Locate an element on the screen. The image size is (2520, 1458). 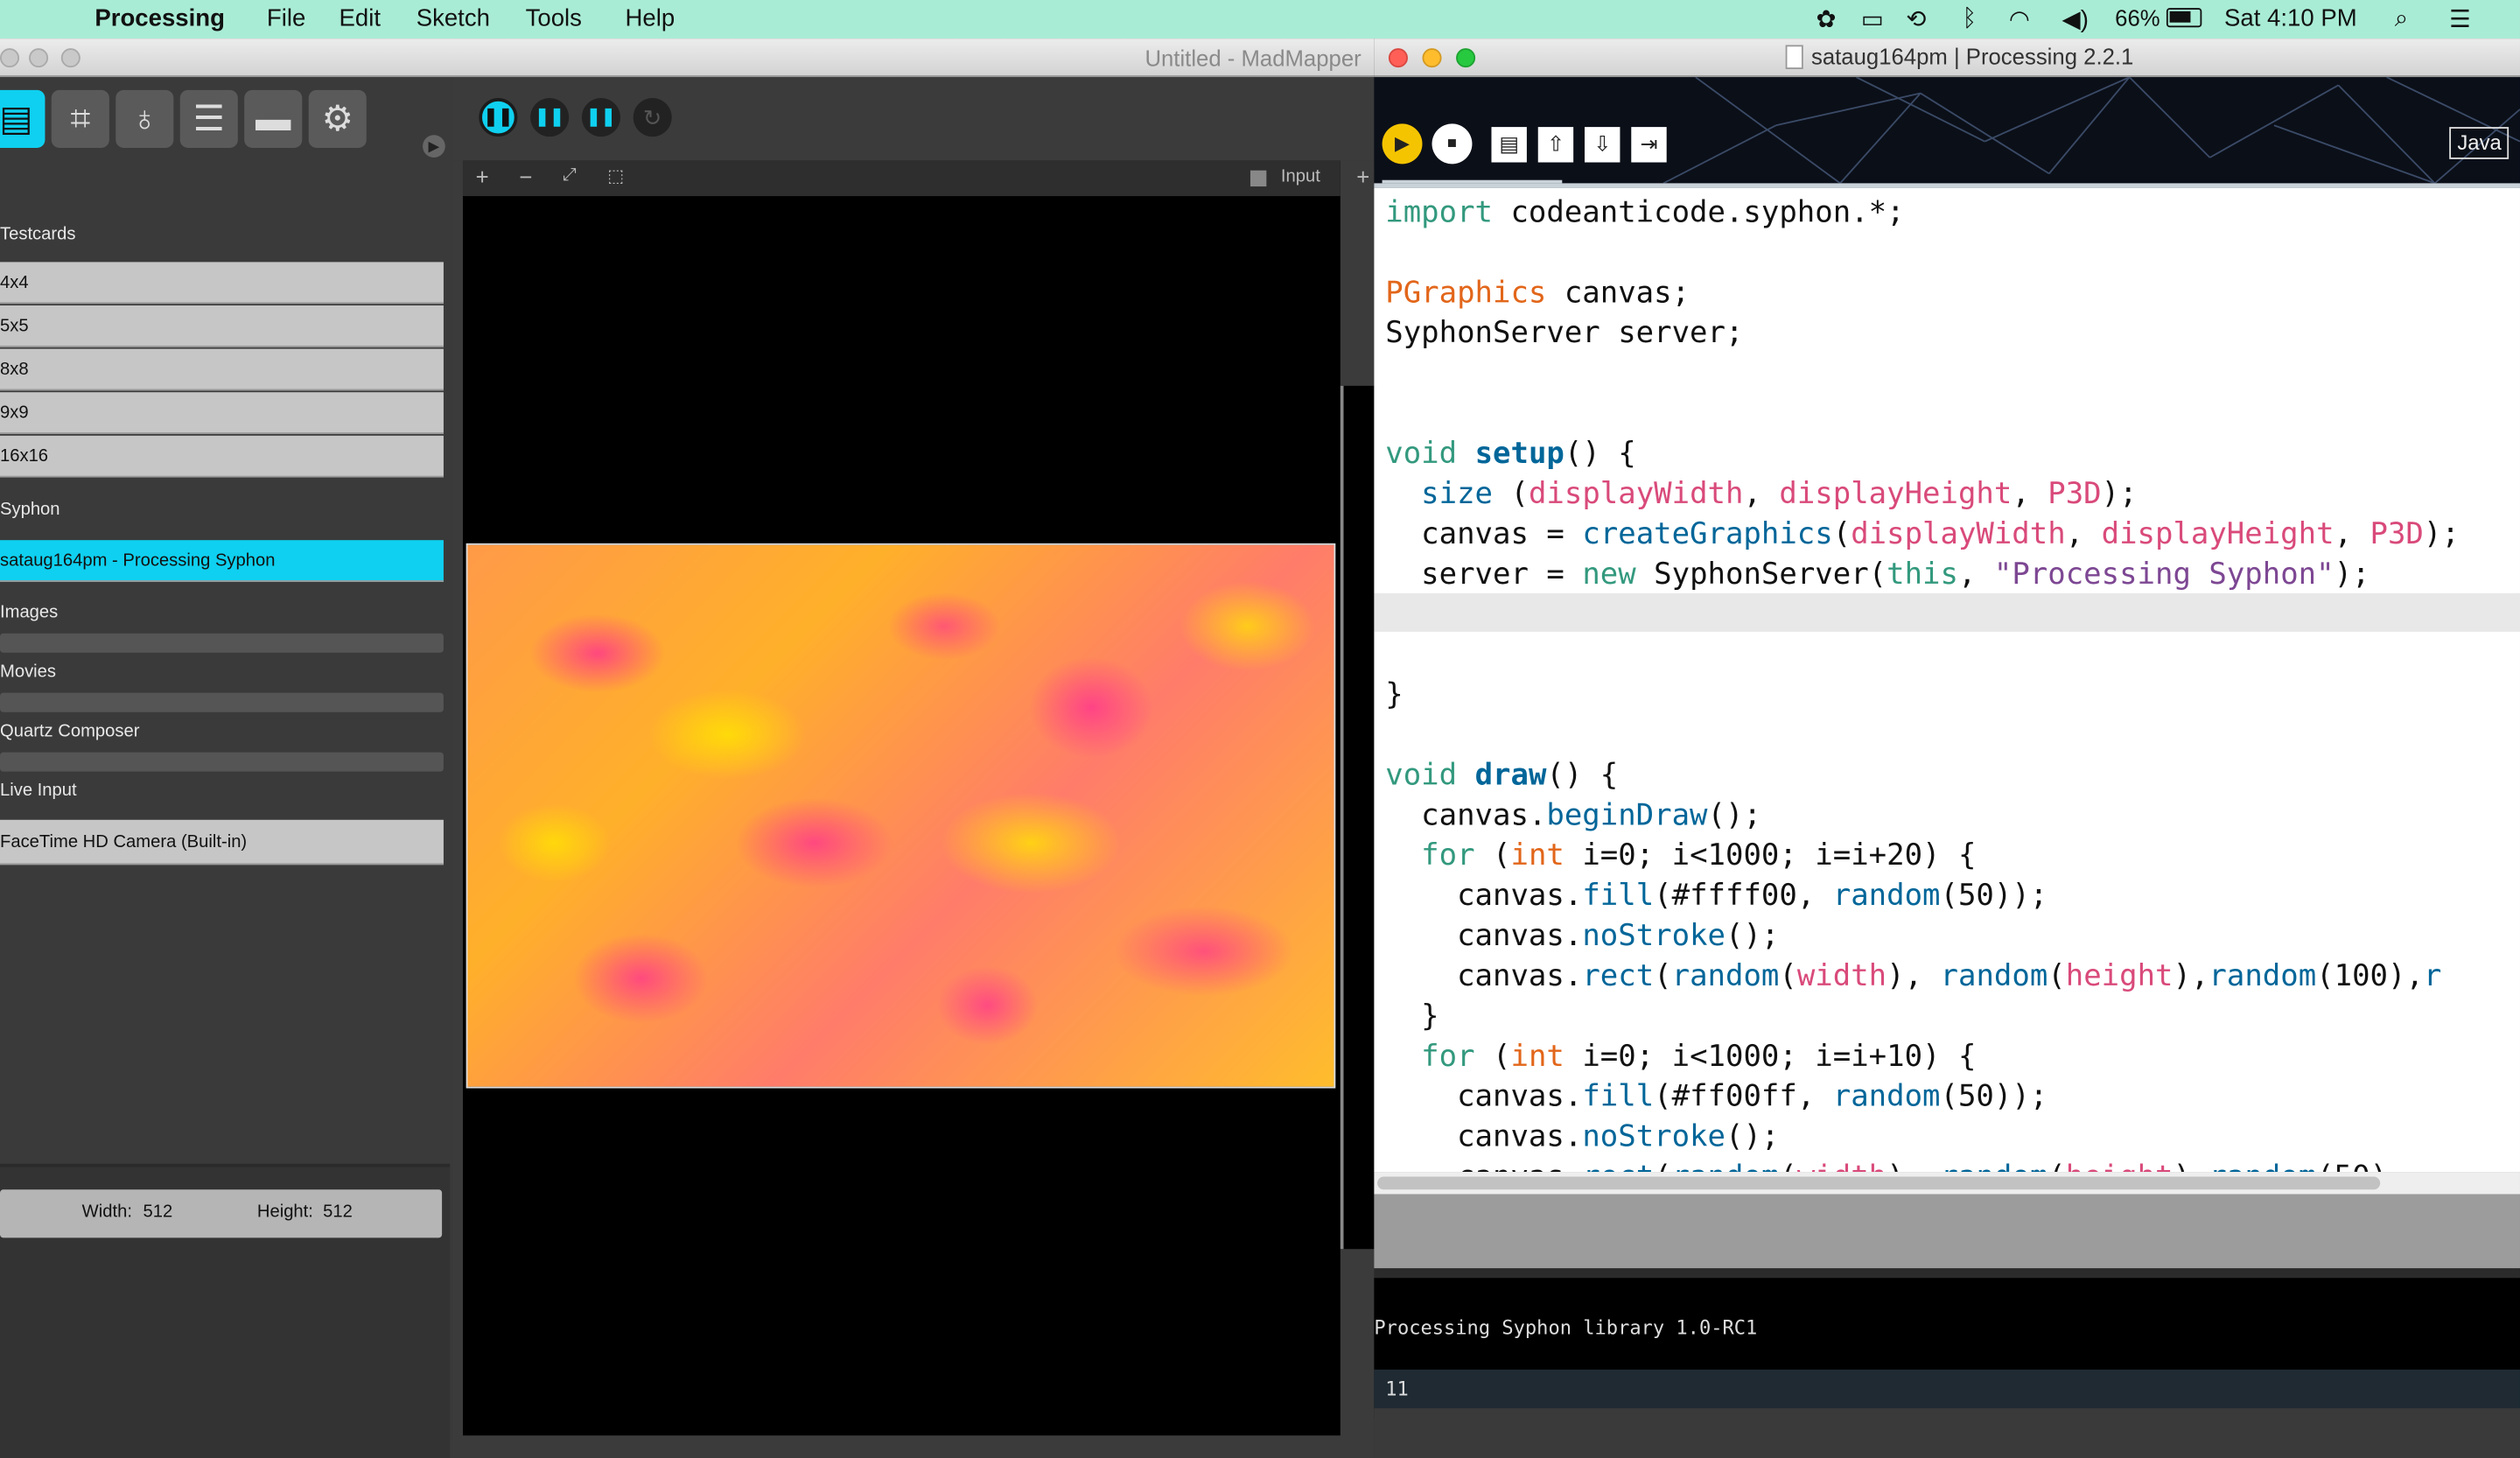
editor-horizontal-scrollbar is located at coordinates (1879, 1183).